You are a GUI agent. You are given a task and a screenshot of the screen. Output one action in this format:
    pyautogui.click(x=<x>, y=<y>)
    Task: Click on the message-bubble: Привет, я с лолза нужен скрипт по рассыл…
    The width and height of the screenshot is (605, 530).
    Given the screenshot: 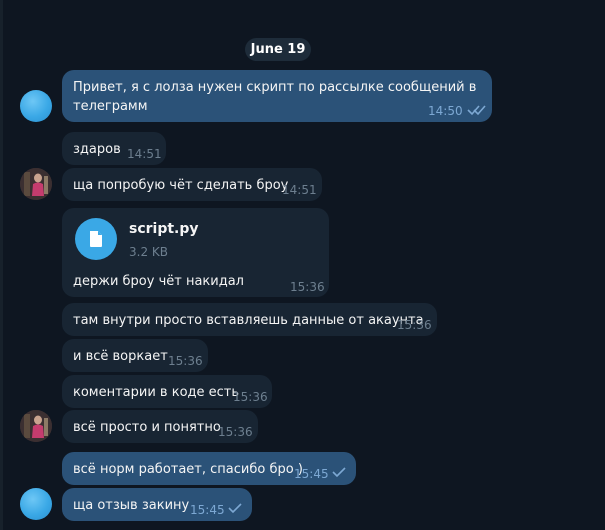 What is the action you would take?
    pyautogui.click(x=277, y=96)
    